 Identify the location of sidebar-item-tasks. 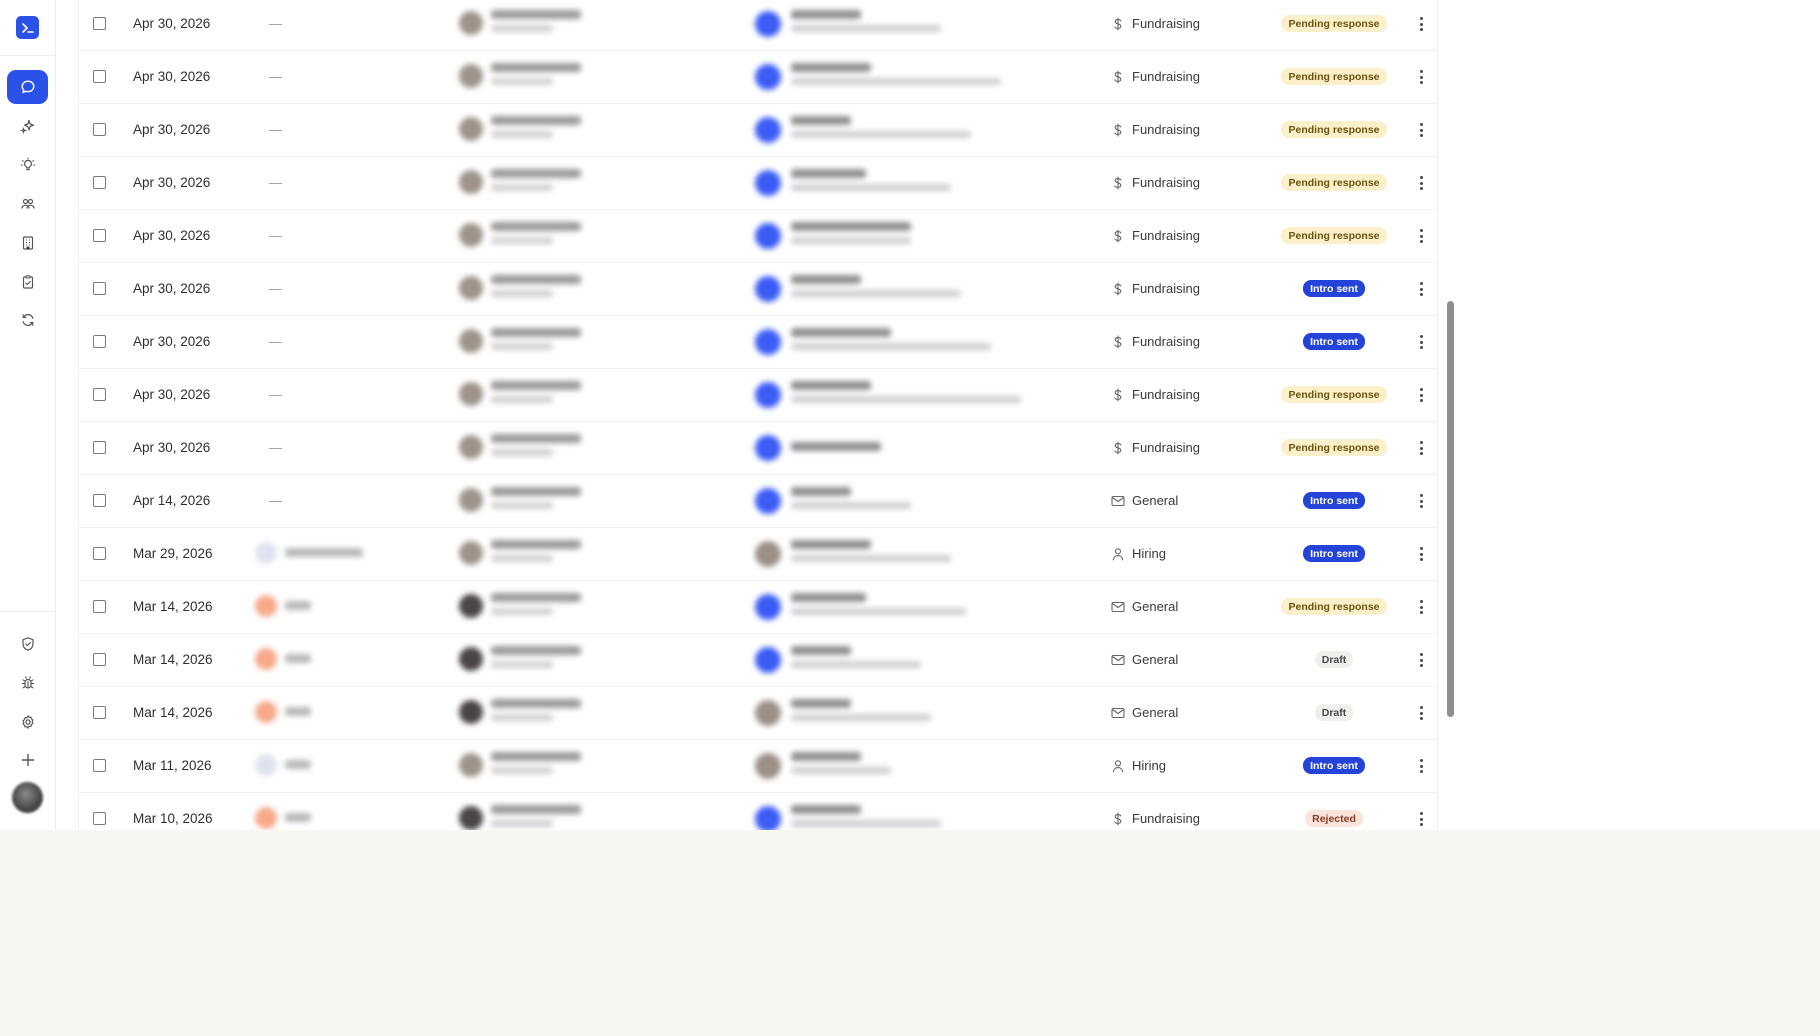
(27, 282).